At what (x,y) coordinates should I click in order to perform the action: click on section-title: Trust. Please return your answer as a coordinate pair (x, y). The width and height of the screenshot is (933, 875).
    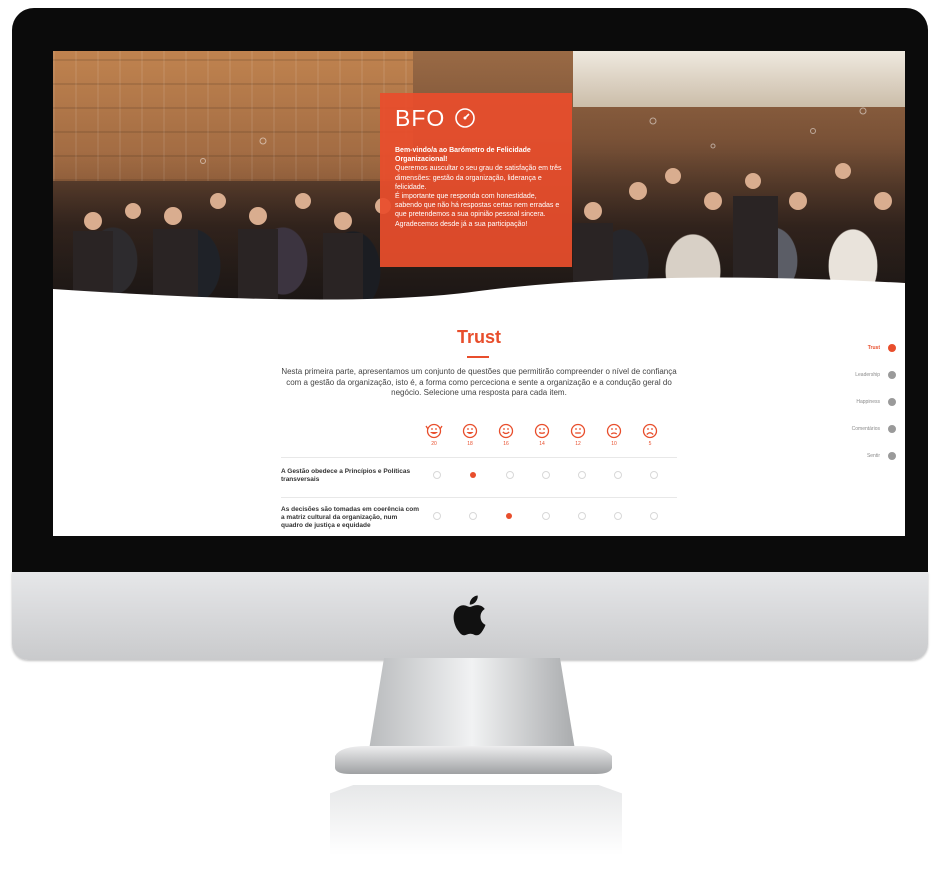
    Looking at the image, I should click on (478, 337).